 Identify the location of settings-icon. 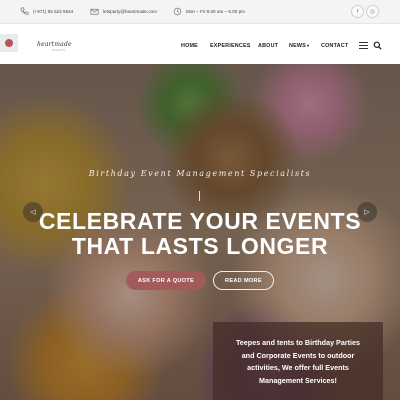
(9, 43).